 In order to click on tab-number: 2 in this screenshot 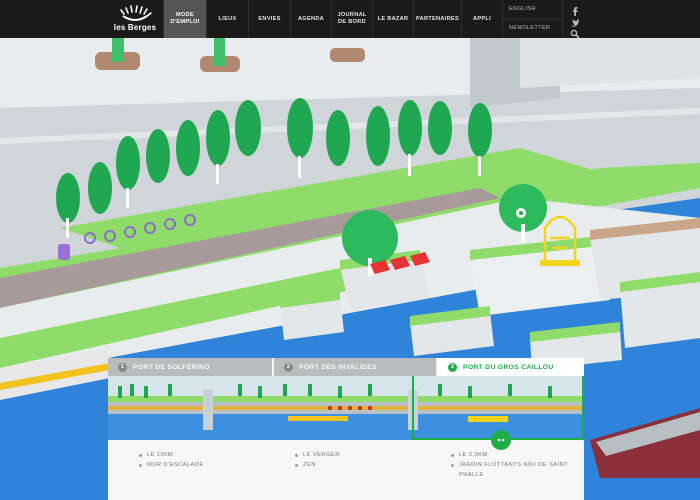, I will do `click(288, 367)`.